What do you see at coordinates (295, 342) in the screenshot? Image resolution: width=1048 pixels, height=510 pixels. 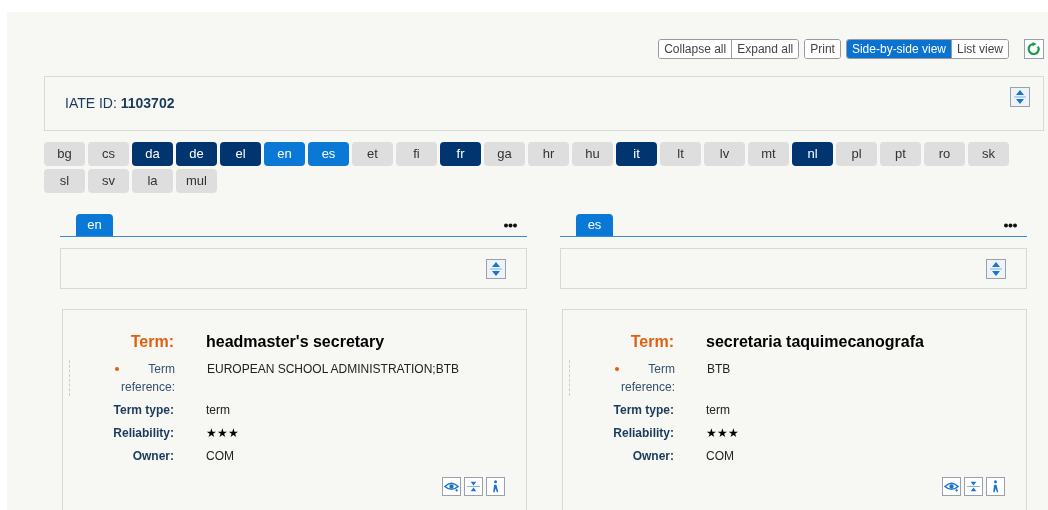 I see `term-text: headmaster's secretary` at bounding box center [295, 342].